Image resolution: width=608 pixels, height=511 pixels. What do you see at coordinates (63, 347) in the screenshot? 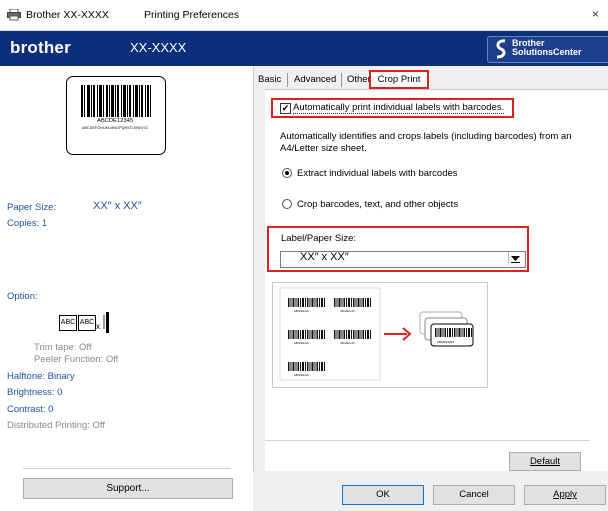
I see `trim-tape-text: Trim tape: Off` at bounding box center [63, 347].